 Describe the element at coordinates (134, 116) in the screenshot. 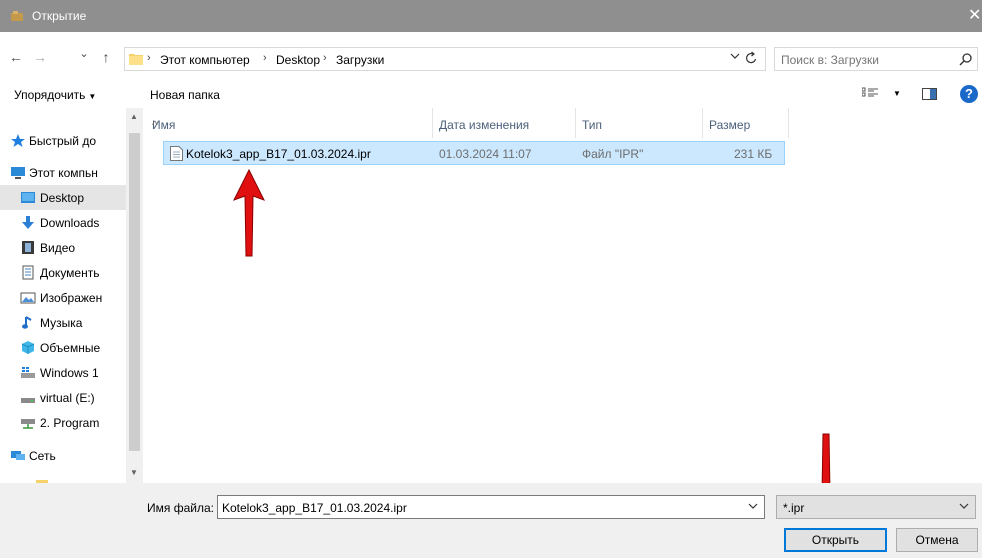

I see `scroll-up-icon: ▲` at that location.